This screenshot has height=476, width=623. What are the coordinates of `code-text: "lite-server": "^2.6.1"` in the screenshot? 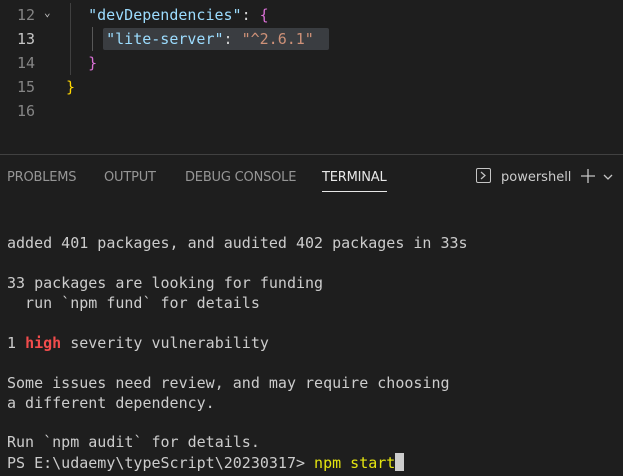 It's located at (210, 39).